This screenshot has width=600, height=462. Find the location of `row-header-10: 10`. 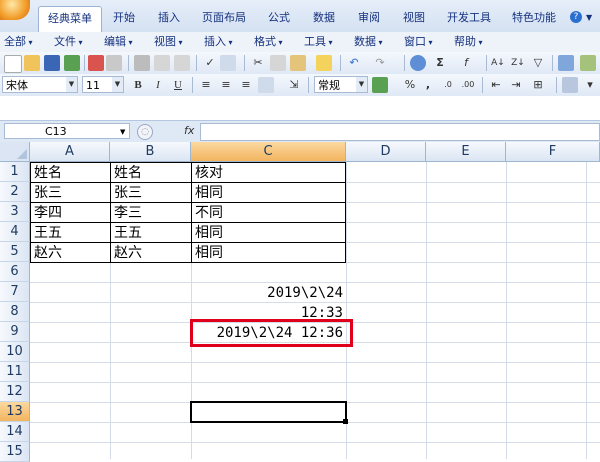

row-header-10: 10 is located at coordinates (15, 352).